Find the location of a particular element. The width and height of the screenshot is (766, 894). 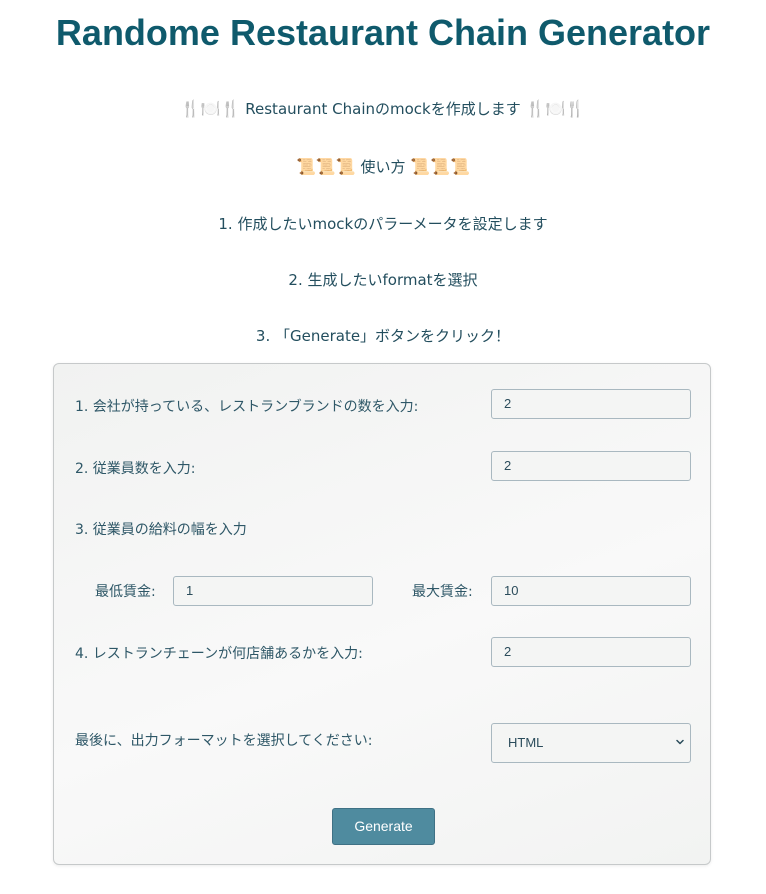

min-wage-input: 1 is located at coordinates (273, 591).